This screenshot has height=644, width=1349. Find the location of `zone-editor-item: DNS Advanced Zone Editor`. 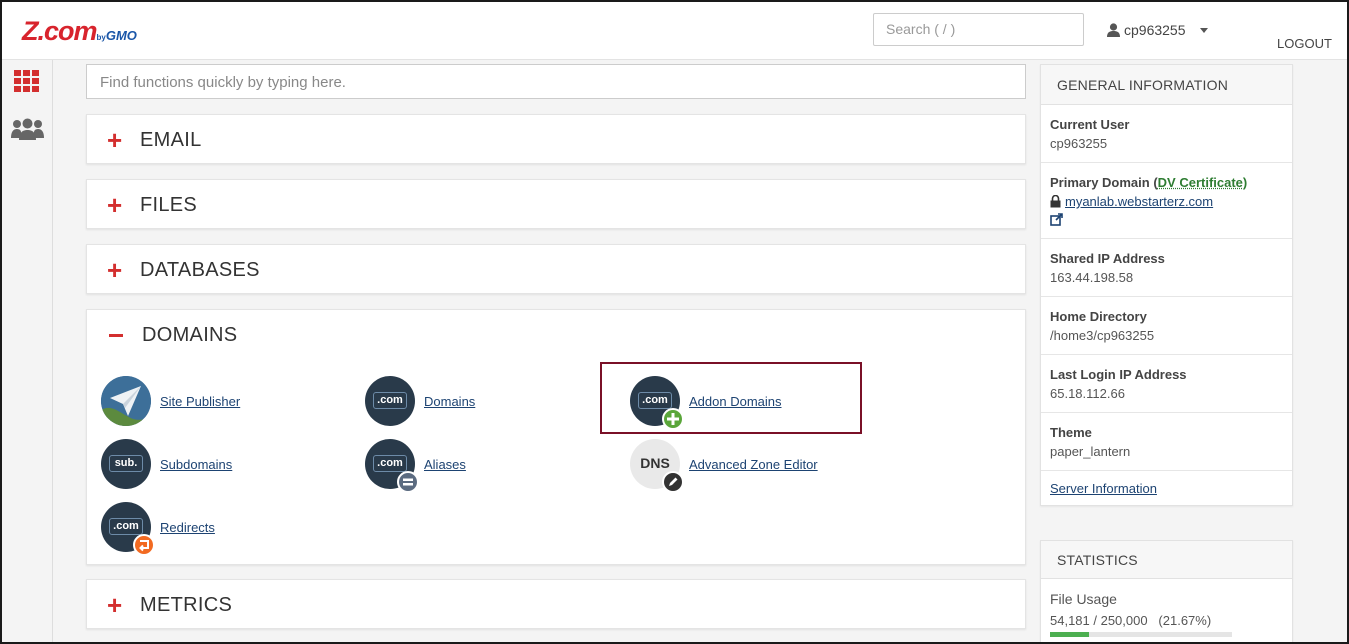

zone-editor-item: DNS Advanced Zone Editor is located at coordinates (724, 466).